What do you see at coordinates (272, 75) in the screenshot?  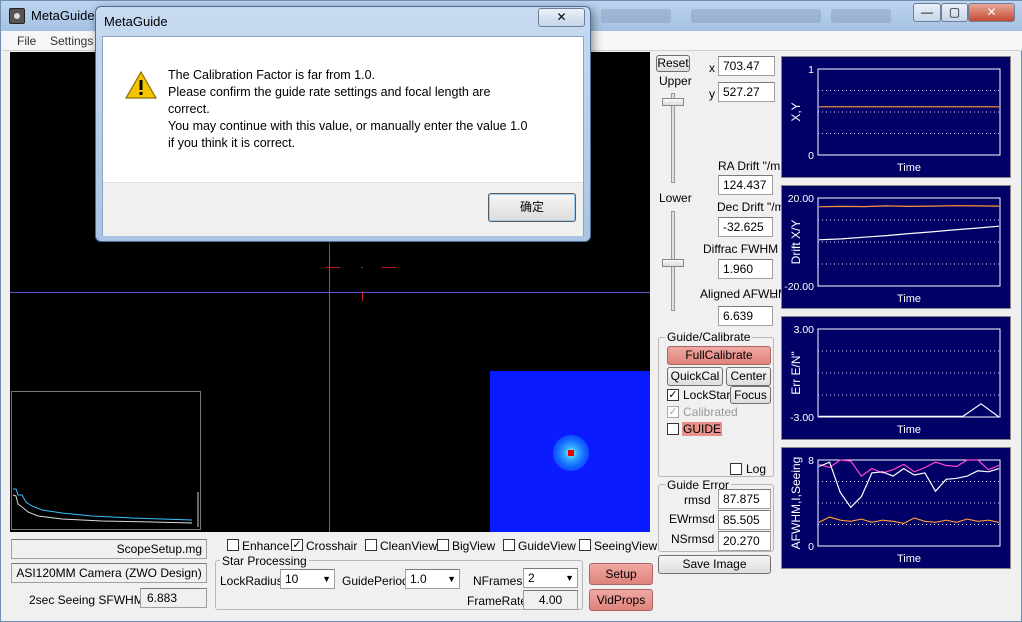 I see `dialog-line: The Calibration Factor is far from 1.0.` at bounding box center [272, 75].